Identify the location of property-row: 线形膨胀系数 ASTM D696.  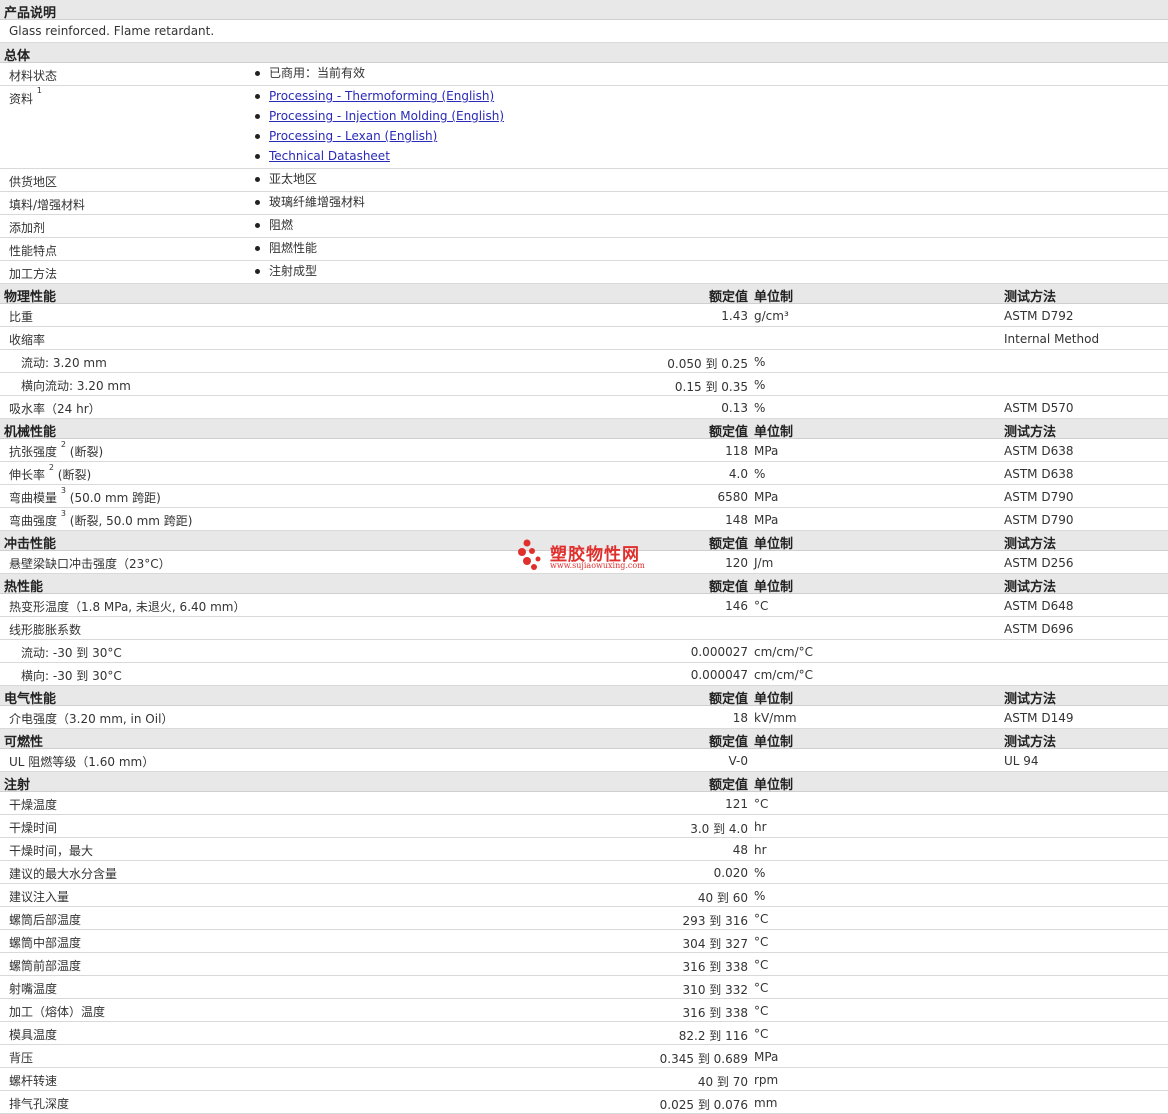
(584, 628).